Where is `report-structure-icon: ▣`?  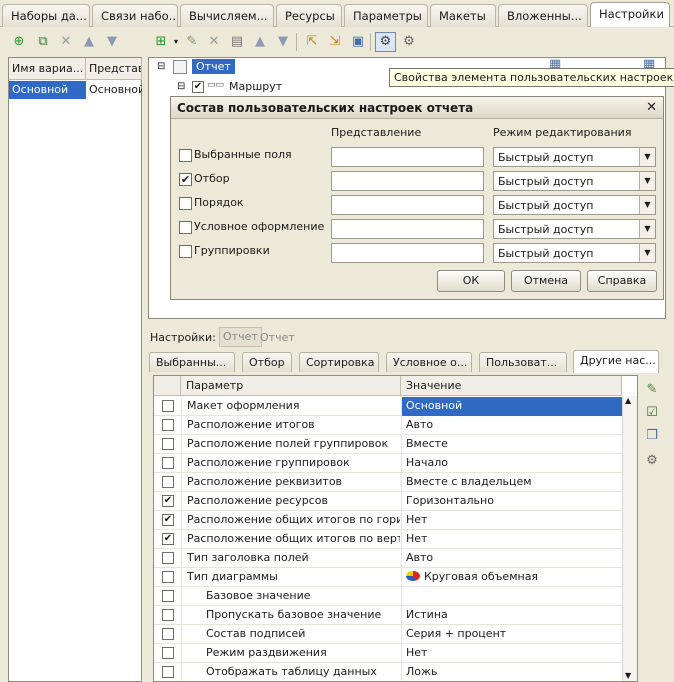 report-structure-icon: ▣ is located at coordinates (358, 42).